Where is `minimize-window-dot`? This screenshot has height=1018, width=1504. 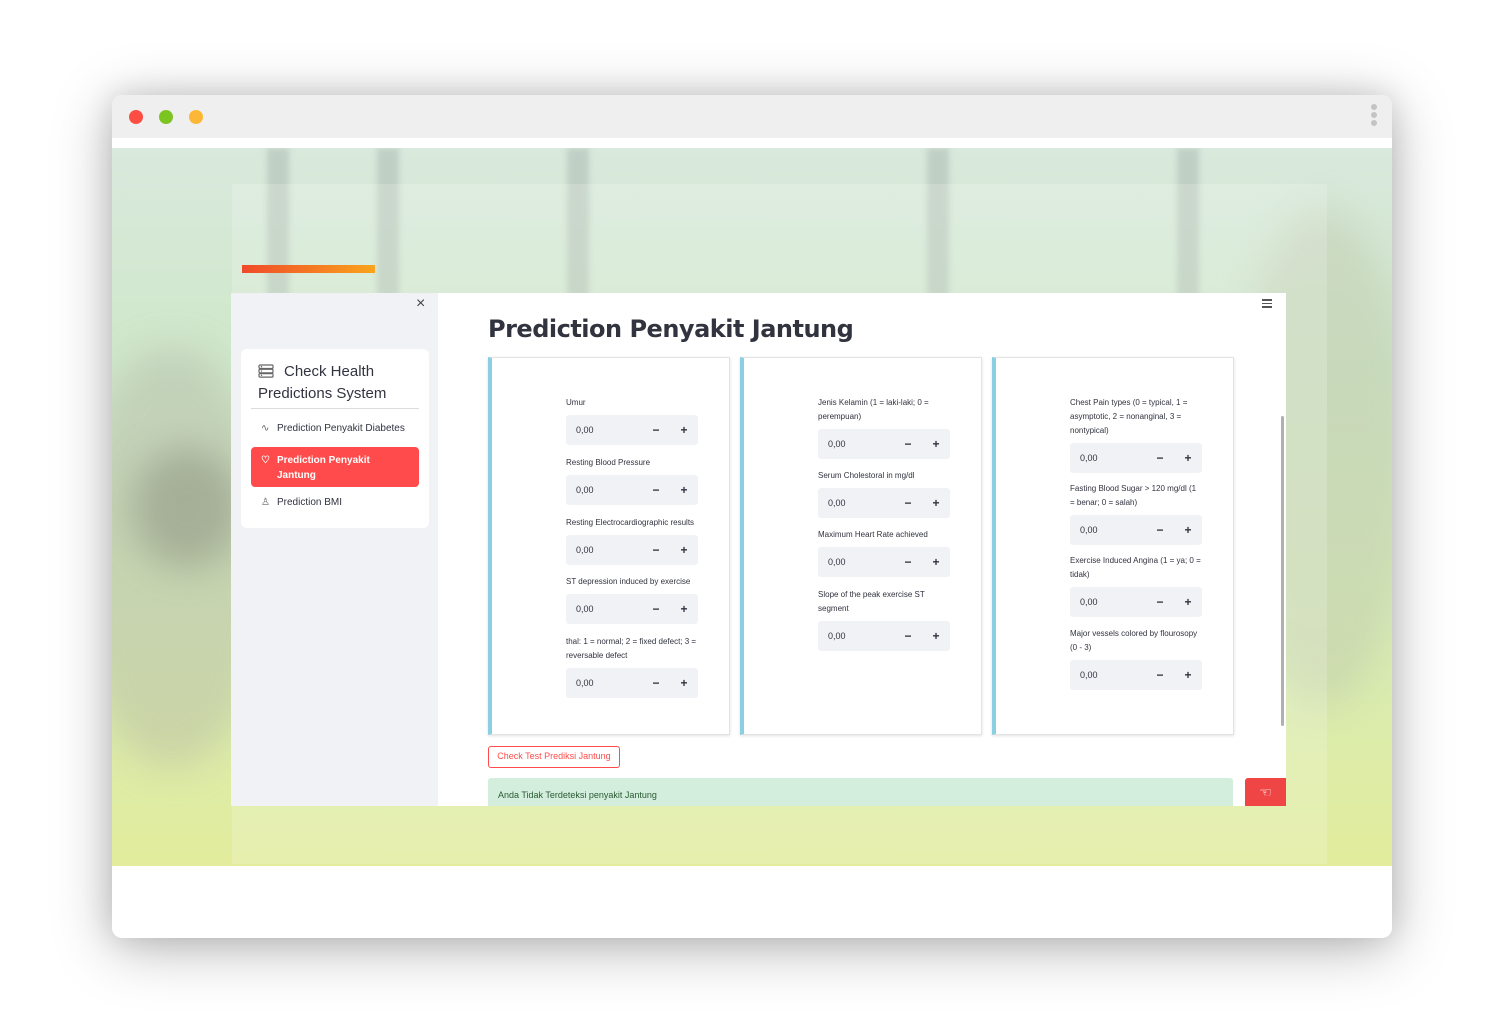 minimize-window-dot is located at coordinates (196, 117).